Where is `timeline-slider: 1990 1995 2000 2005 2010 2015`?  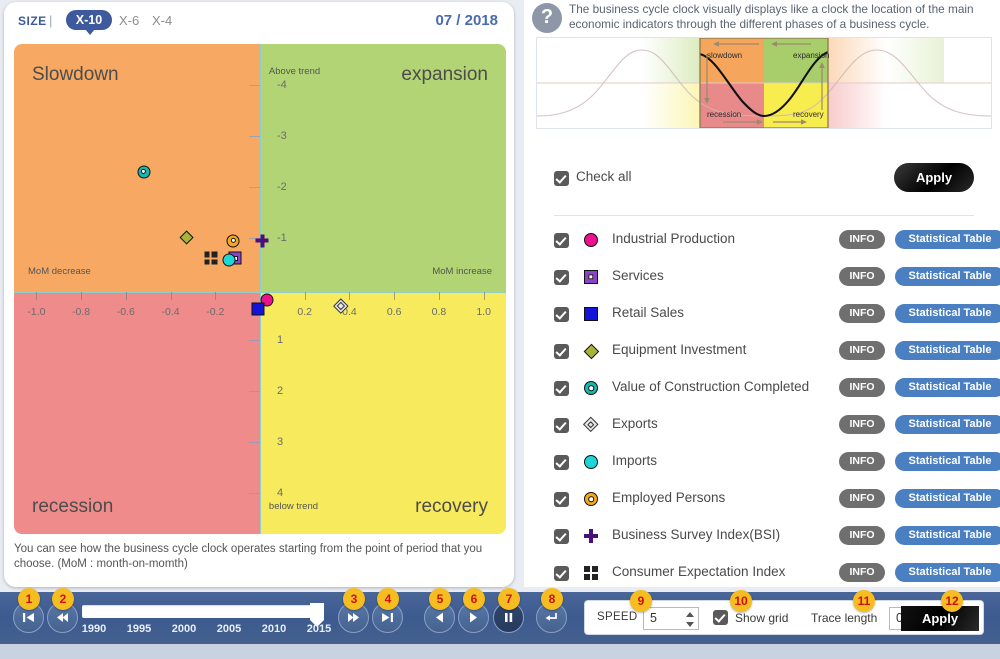 timeline-slider: 1990 1995 2000 2005 2010 2015 is located at coordinates (206, 621).